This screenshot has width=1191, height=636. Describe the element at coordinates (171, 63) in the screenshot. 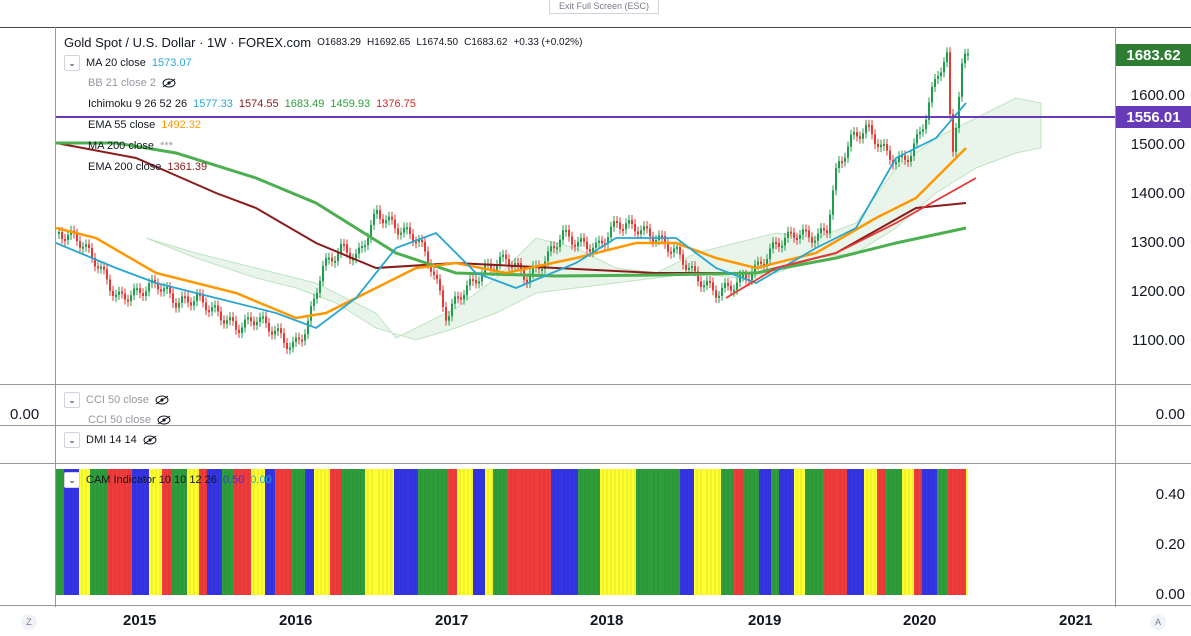

I see `indicator-value: 1573.07` at that location.